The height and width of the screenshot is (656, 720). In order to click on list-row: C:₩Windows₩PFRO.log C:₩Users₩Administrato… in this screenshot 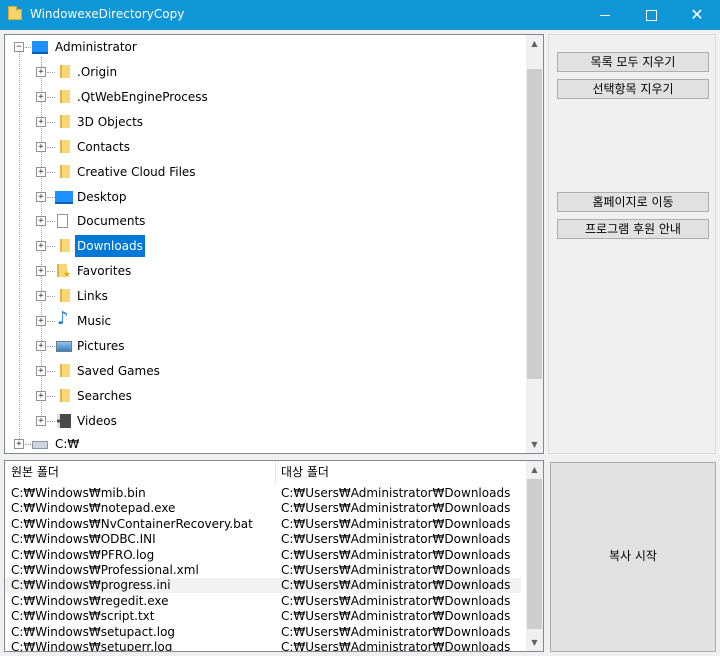, I will do `click(263, 555)`.